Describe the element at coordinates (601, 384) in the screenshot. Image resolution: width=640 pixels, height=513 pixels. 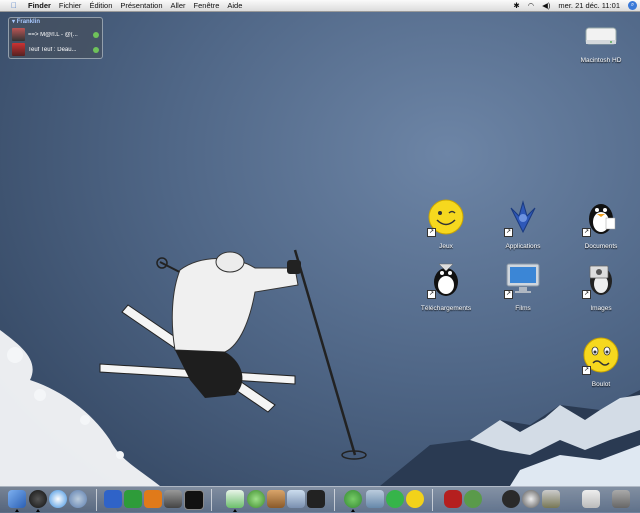
I see `desktop-icon-label: Boulot` at that location.